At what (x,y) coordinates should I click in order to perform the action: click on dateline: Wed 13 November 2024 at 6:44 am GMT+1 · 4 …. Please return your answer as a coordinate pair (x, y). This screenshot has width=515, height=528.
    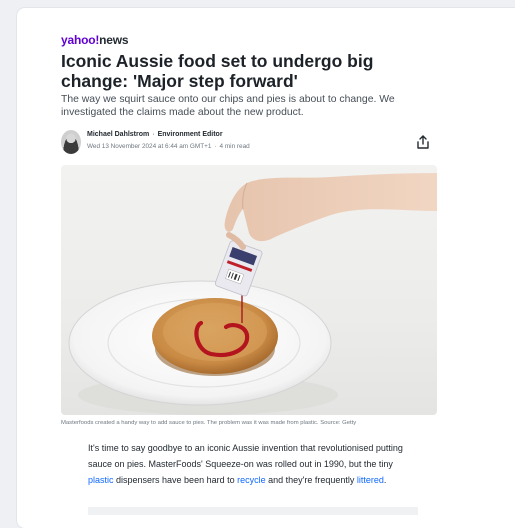
    Looking at the image, I should click on (168, 146).